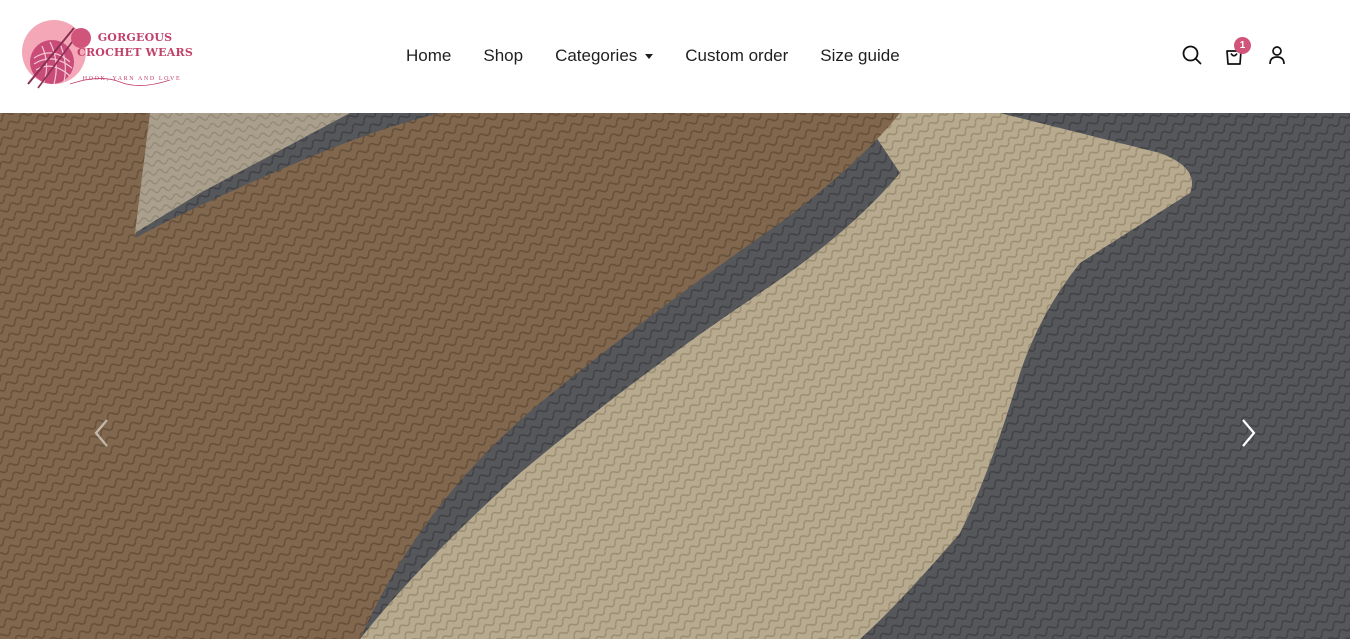  Describe the element at coordinates (428, 56) in the screenshot. I see `nav-home: Home` at that location.